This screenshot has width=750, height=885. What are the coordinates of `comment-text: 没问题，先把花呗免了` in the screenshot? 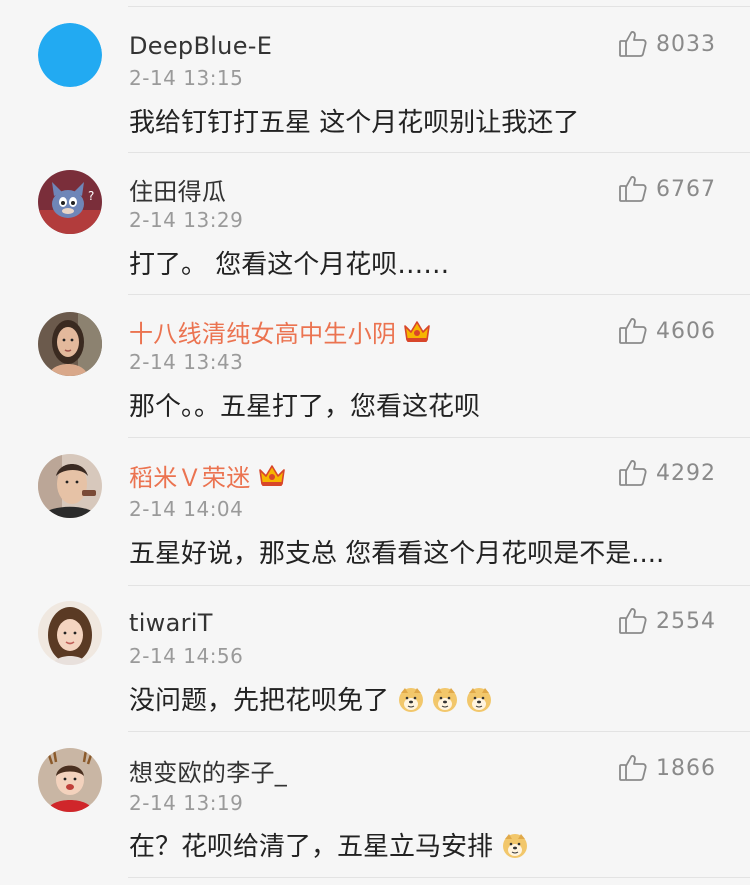 It's located at (311, 698).